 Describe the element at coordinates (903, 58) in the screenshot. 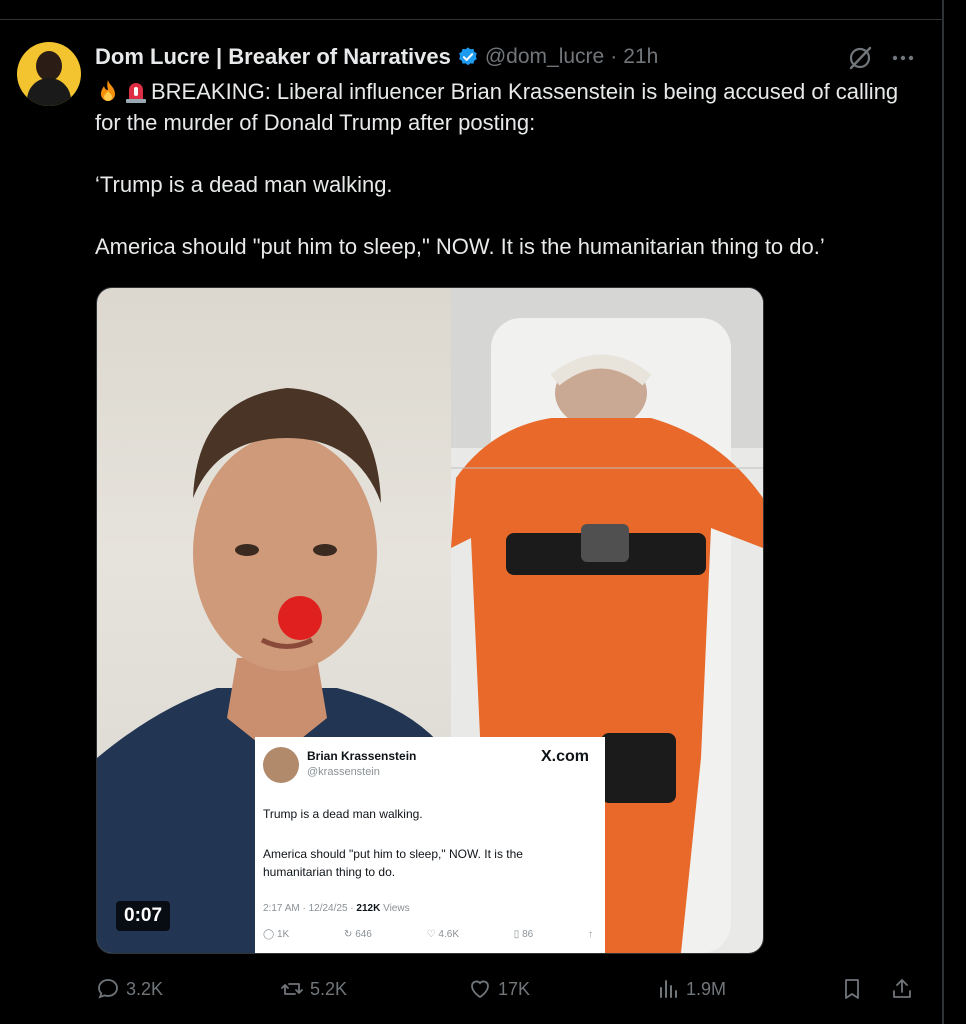

I see `more-icon` at that location.